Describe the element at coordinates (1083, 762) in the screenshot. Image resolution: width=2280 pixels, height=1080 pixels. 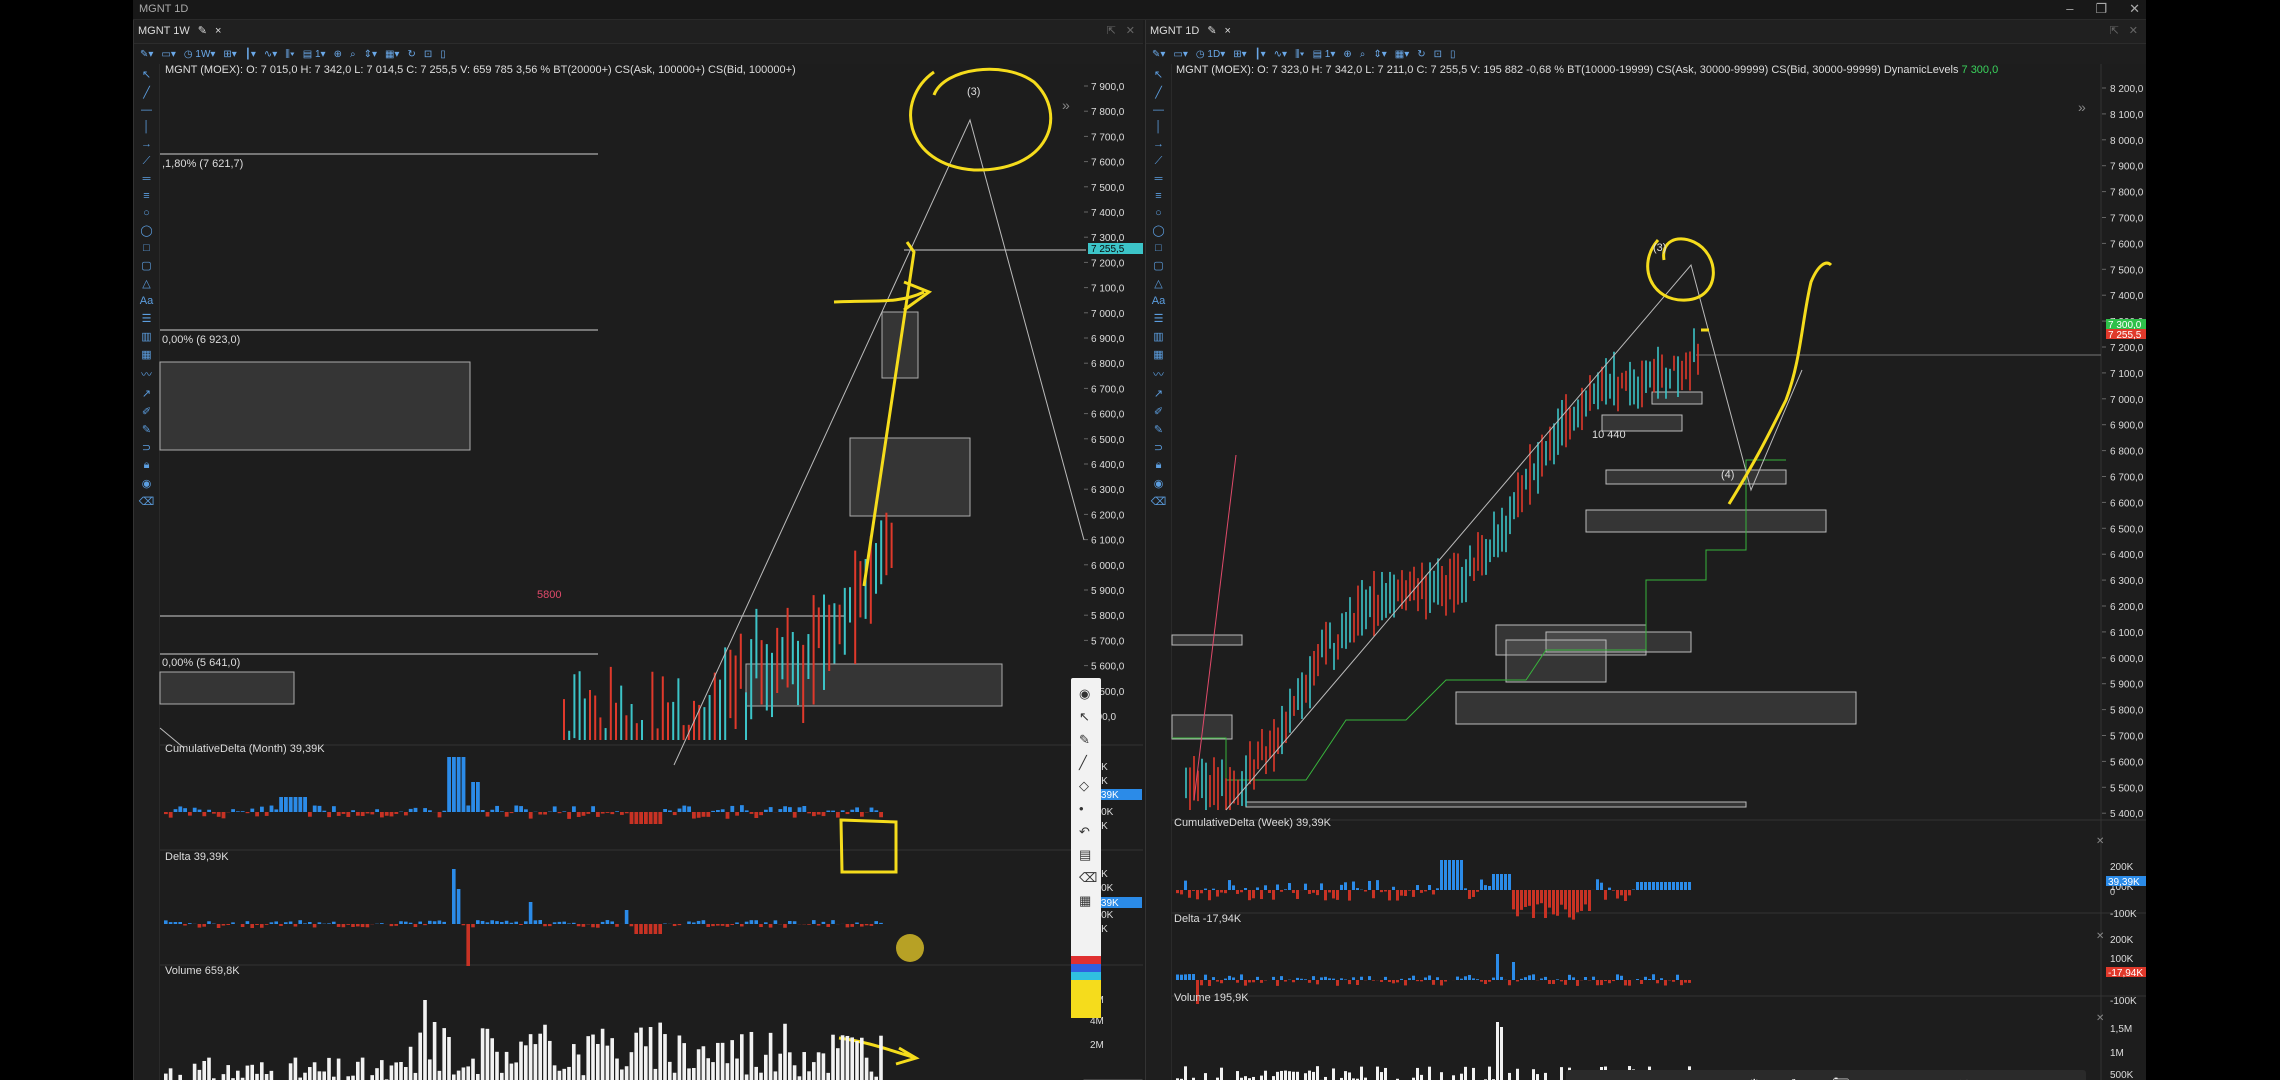
I see `palette-tool-icon: ╱` at that location.